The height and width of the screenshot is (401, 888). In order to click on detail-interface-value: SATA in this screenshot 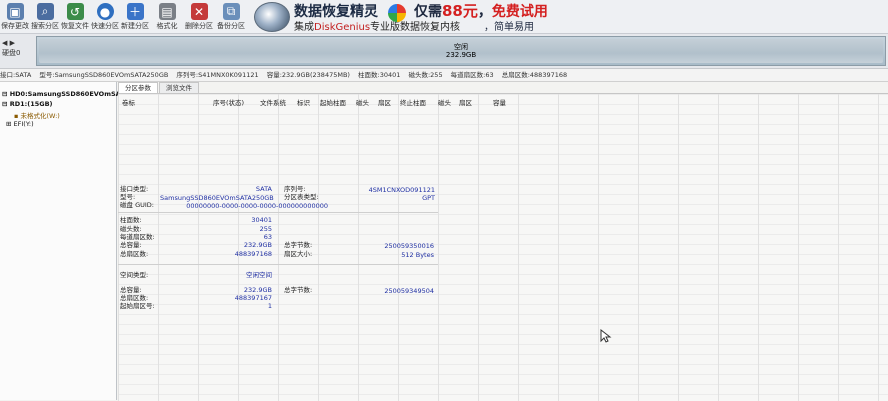, I will do `click(263, 189)`.